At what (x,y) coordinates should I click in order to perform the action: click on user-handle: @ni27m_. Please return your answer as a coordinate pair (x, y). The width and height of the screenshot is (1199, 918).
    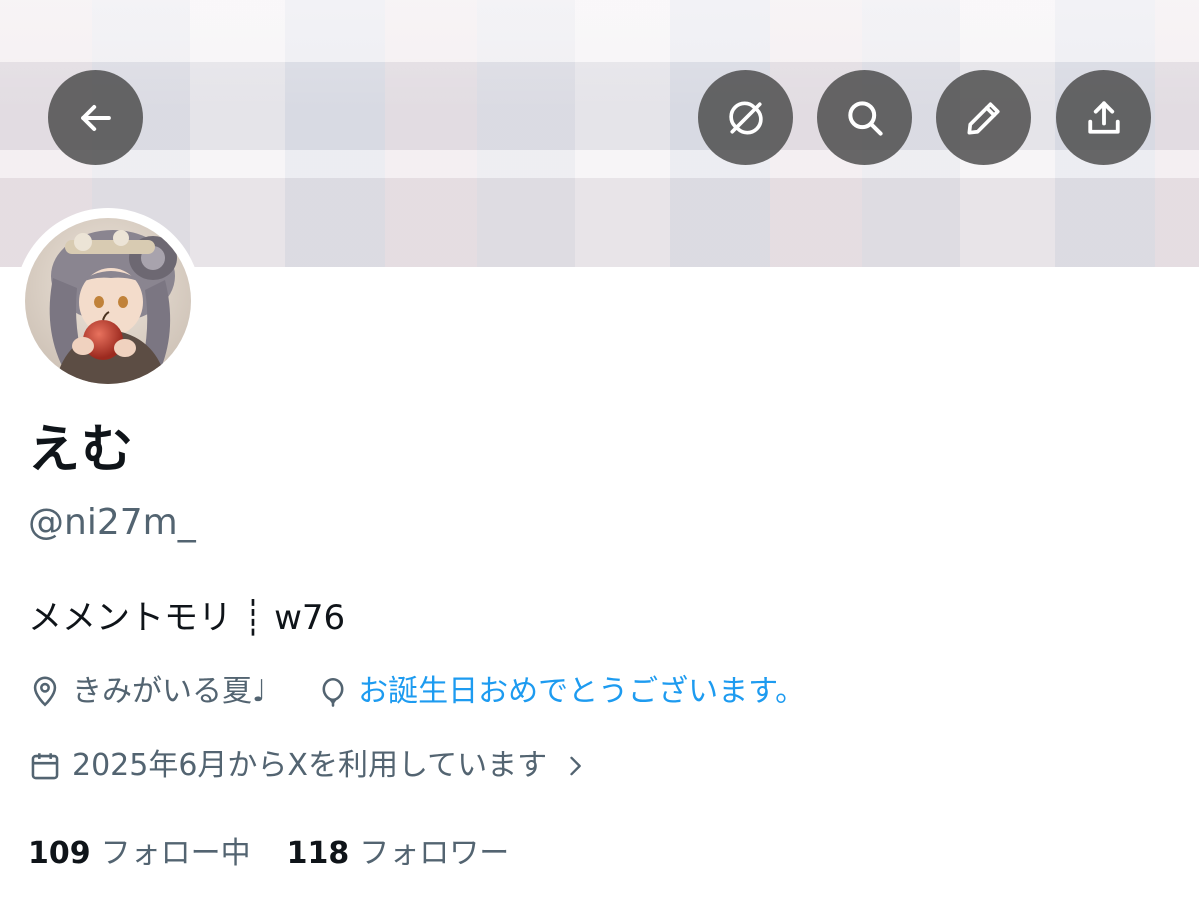
    Looking at the image, I should click on (112, 522).